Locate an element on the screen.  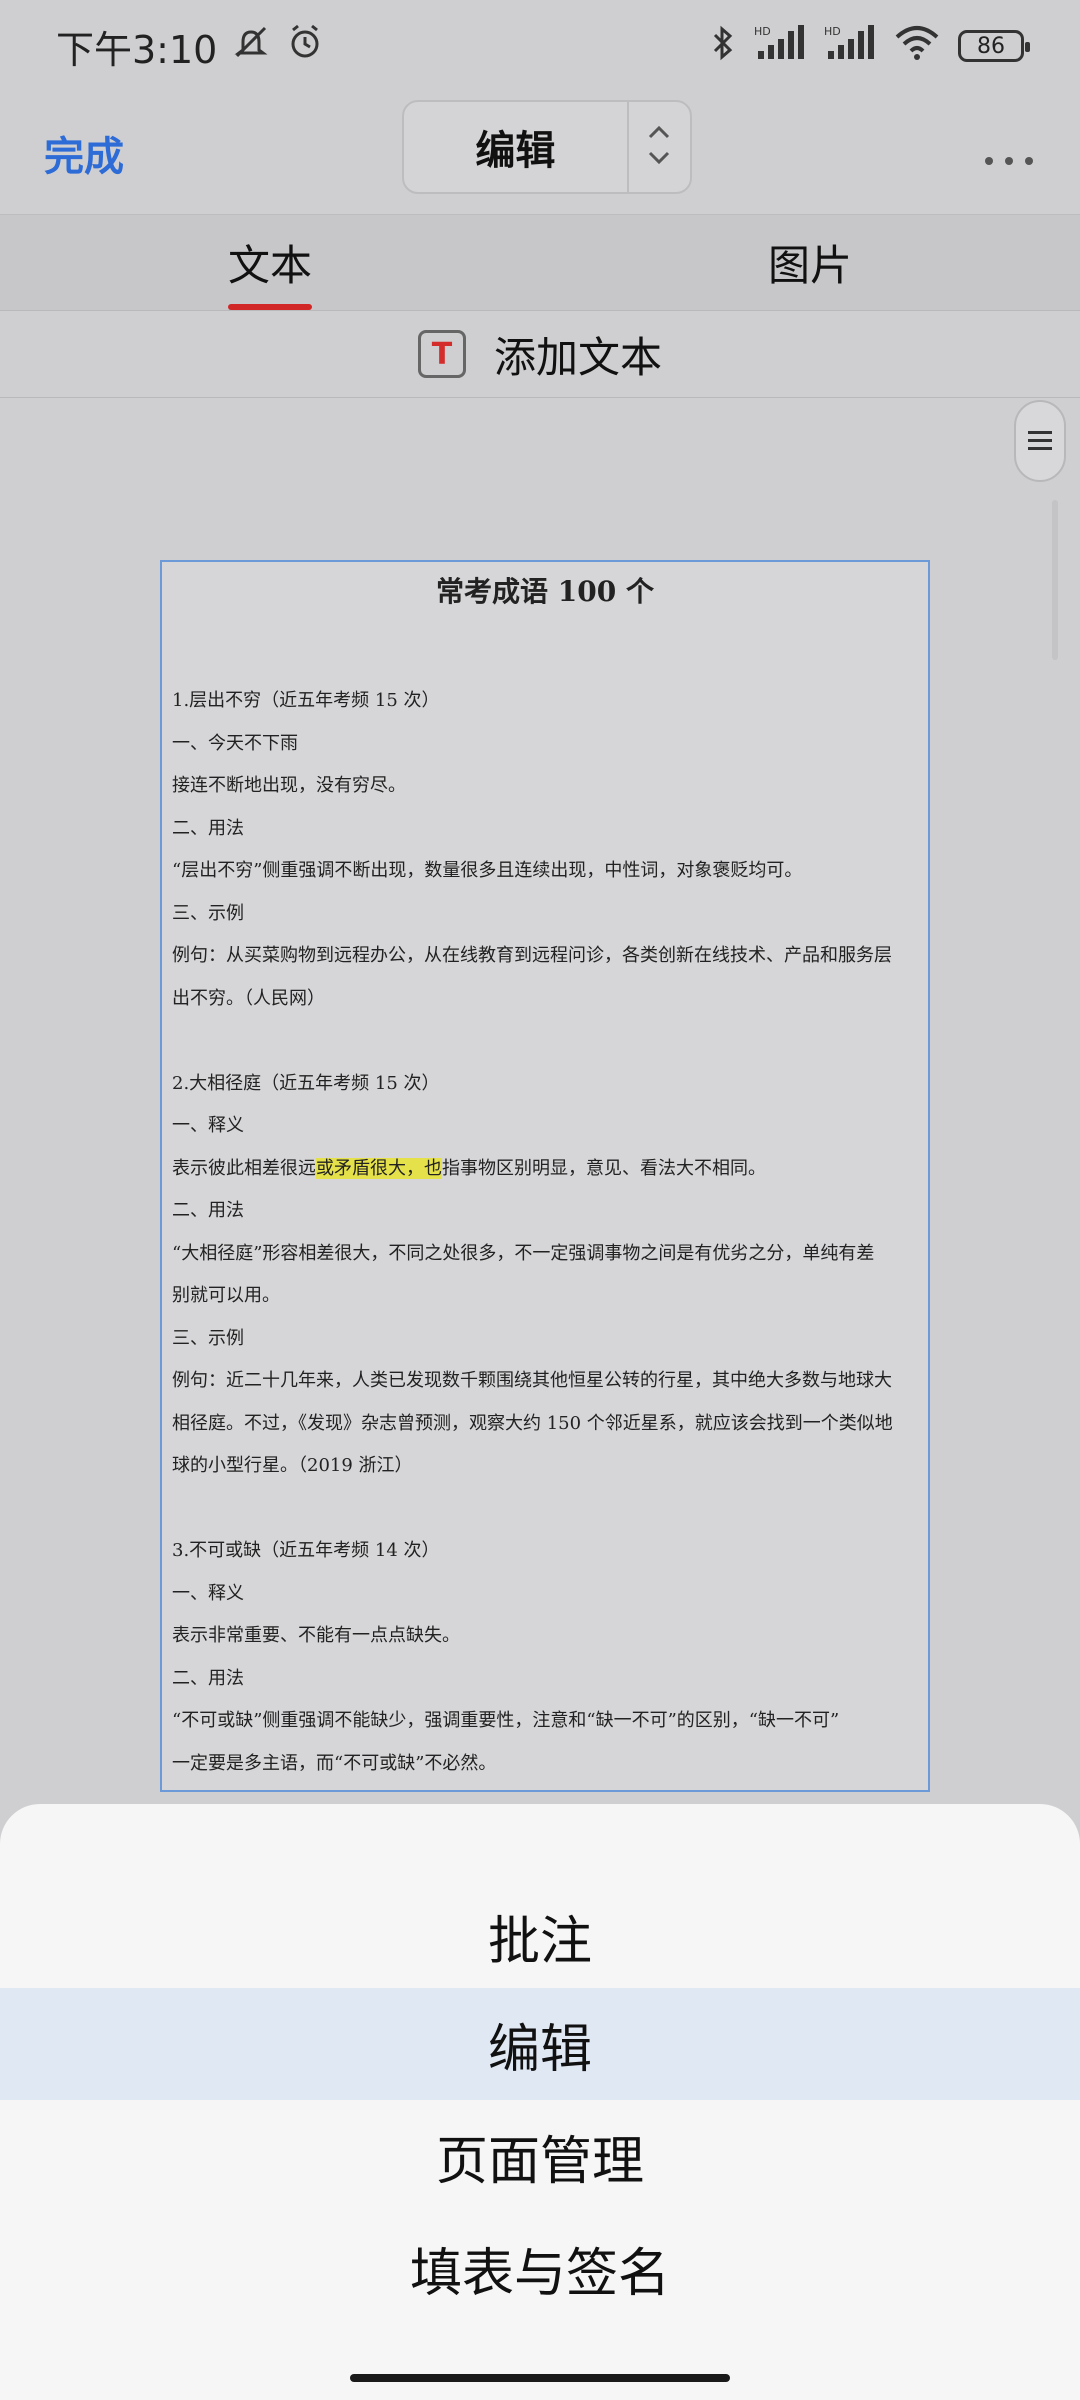
battery-icon: 86 is located at coordinates (994, 46).